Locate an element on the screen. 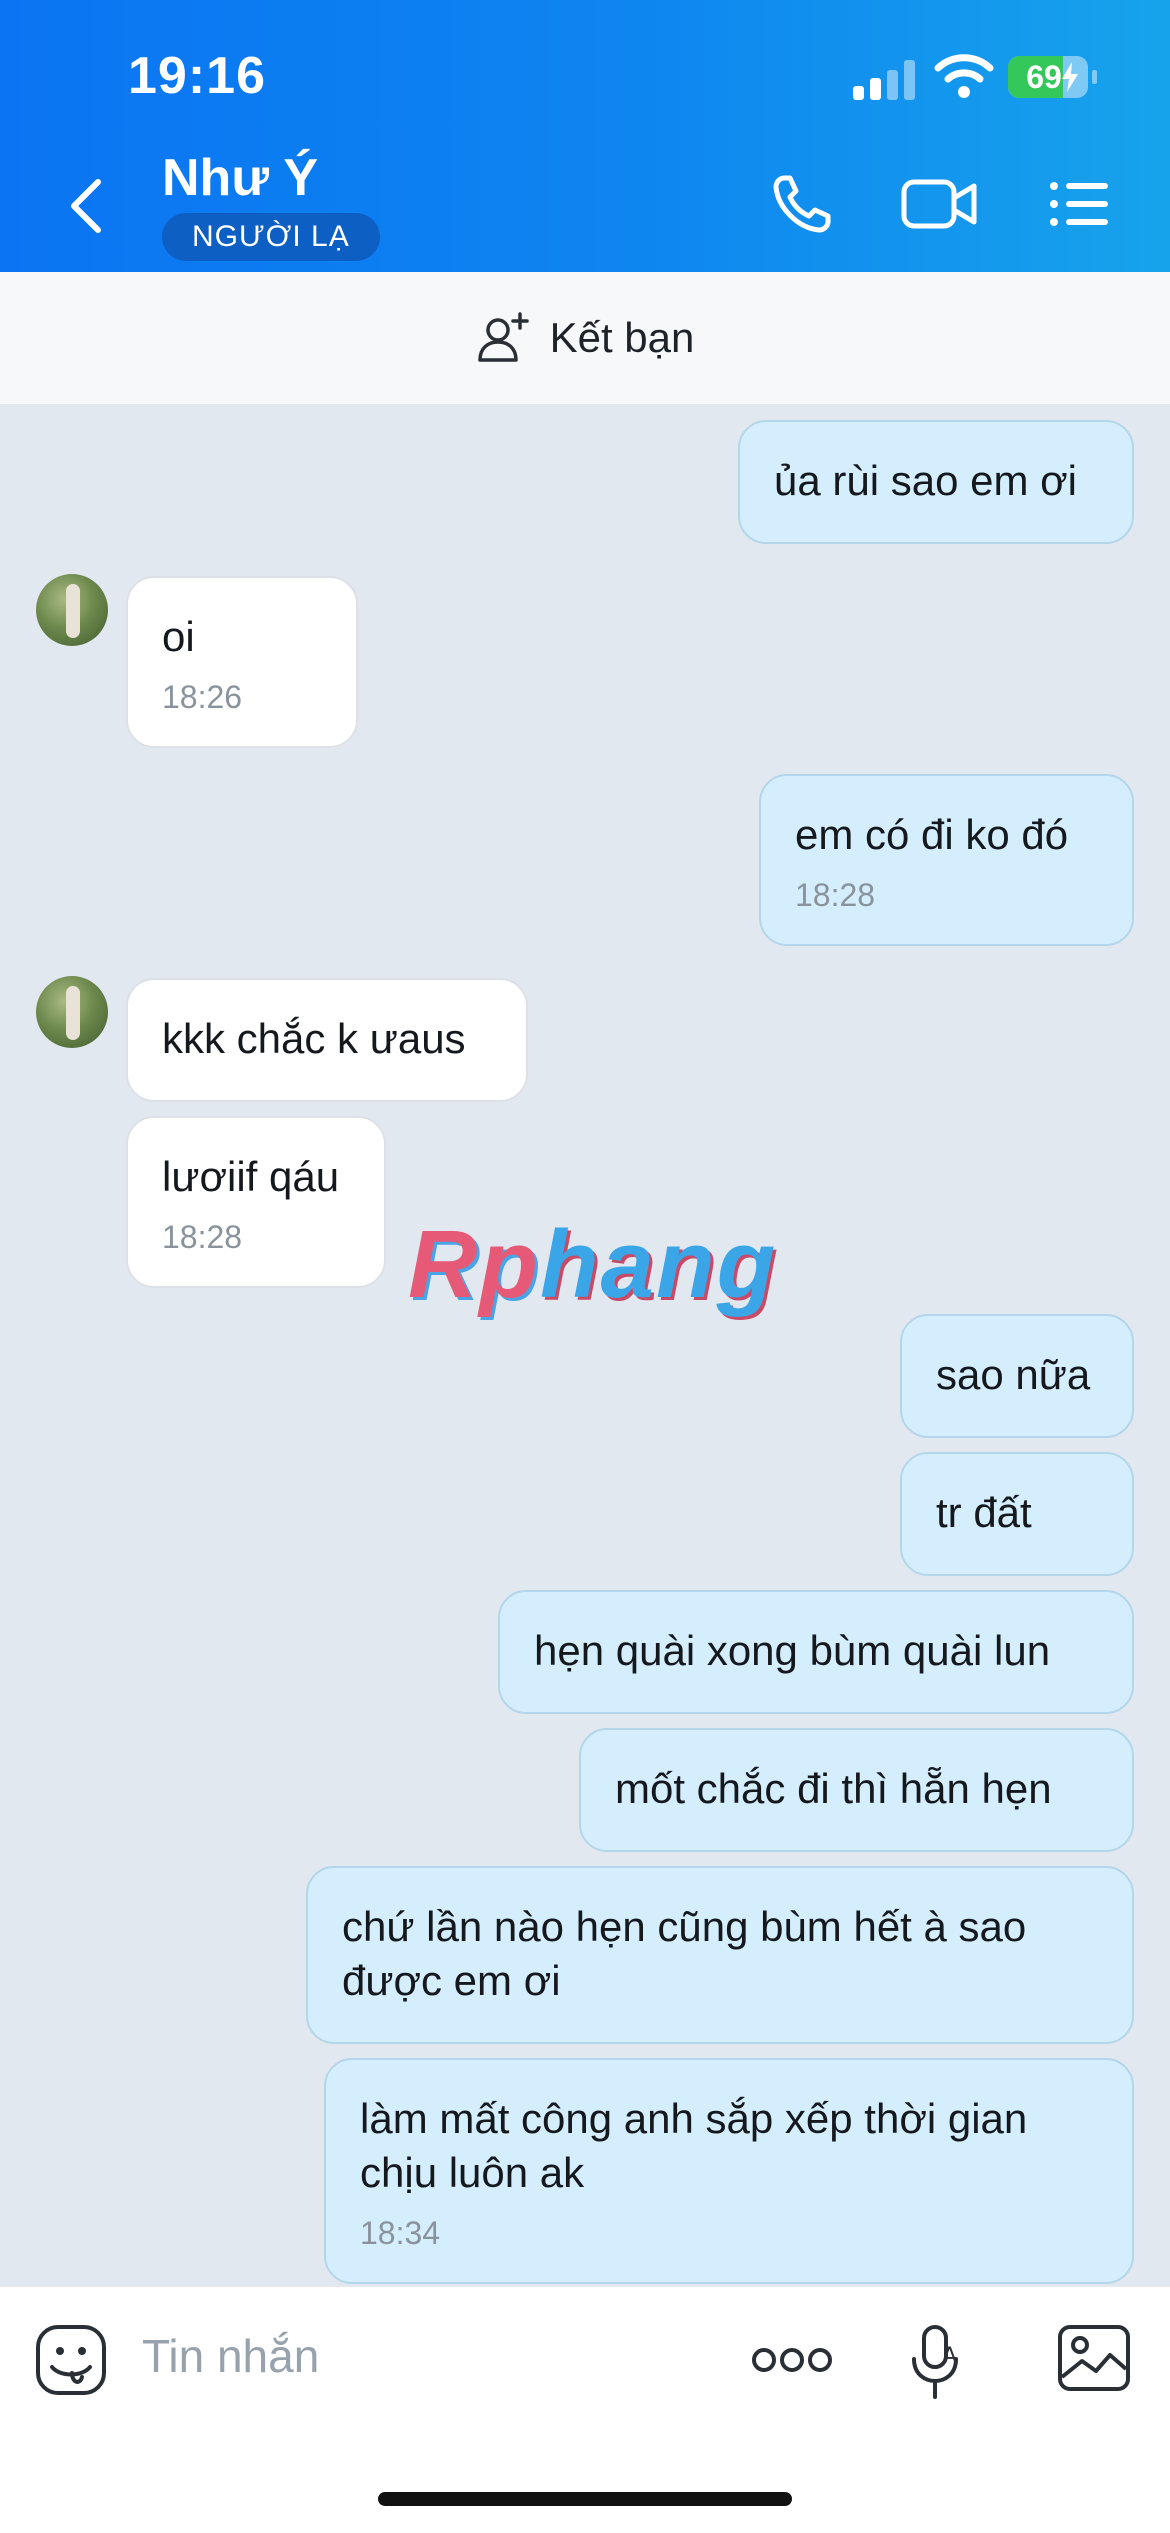 Image resolution: width=1170 pixels, height=2533 pixels. message-bubble-sent: mốt chắc đi thì hẵn hẹn is located at coordinates (856, 1790).